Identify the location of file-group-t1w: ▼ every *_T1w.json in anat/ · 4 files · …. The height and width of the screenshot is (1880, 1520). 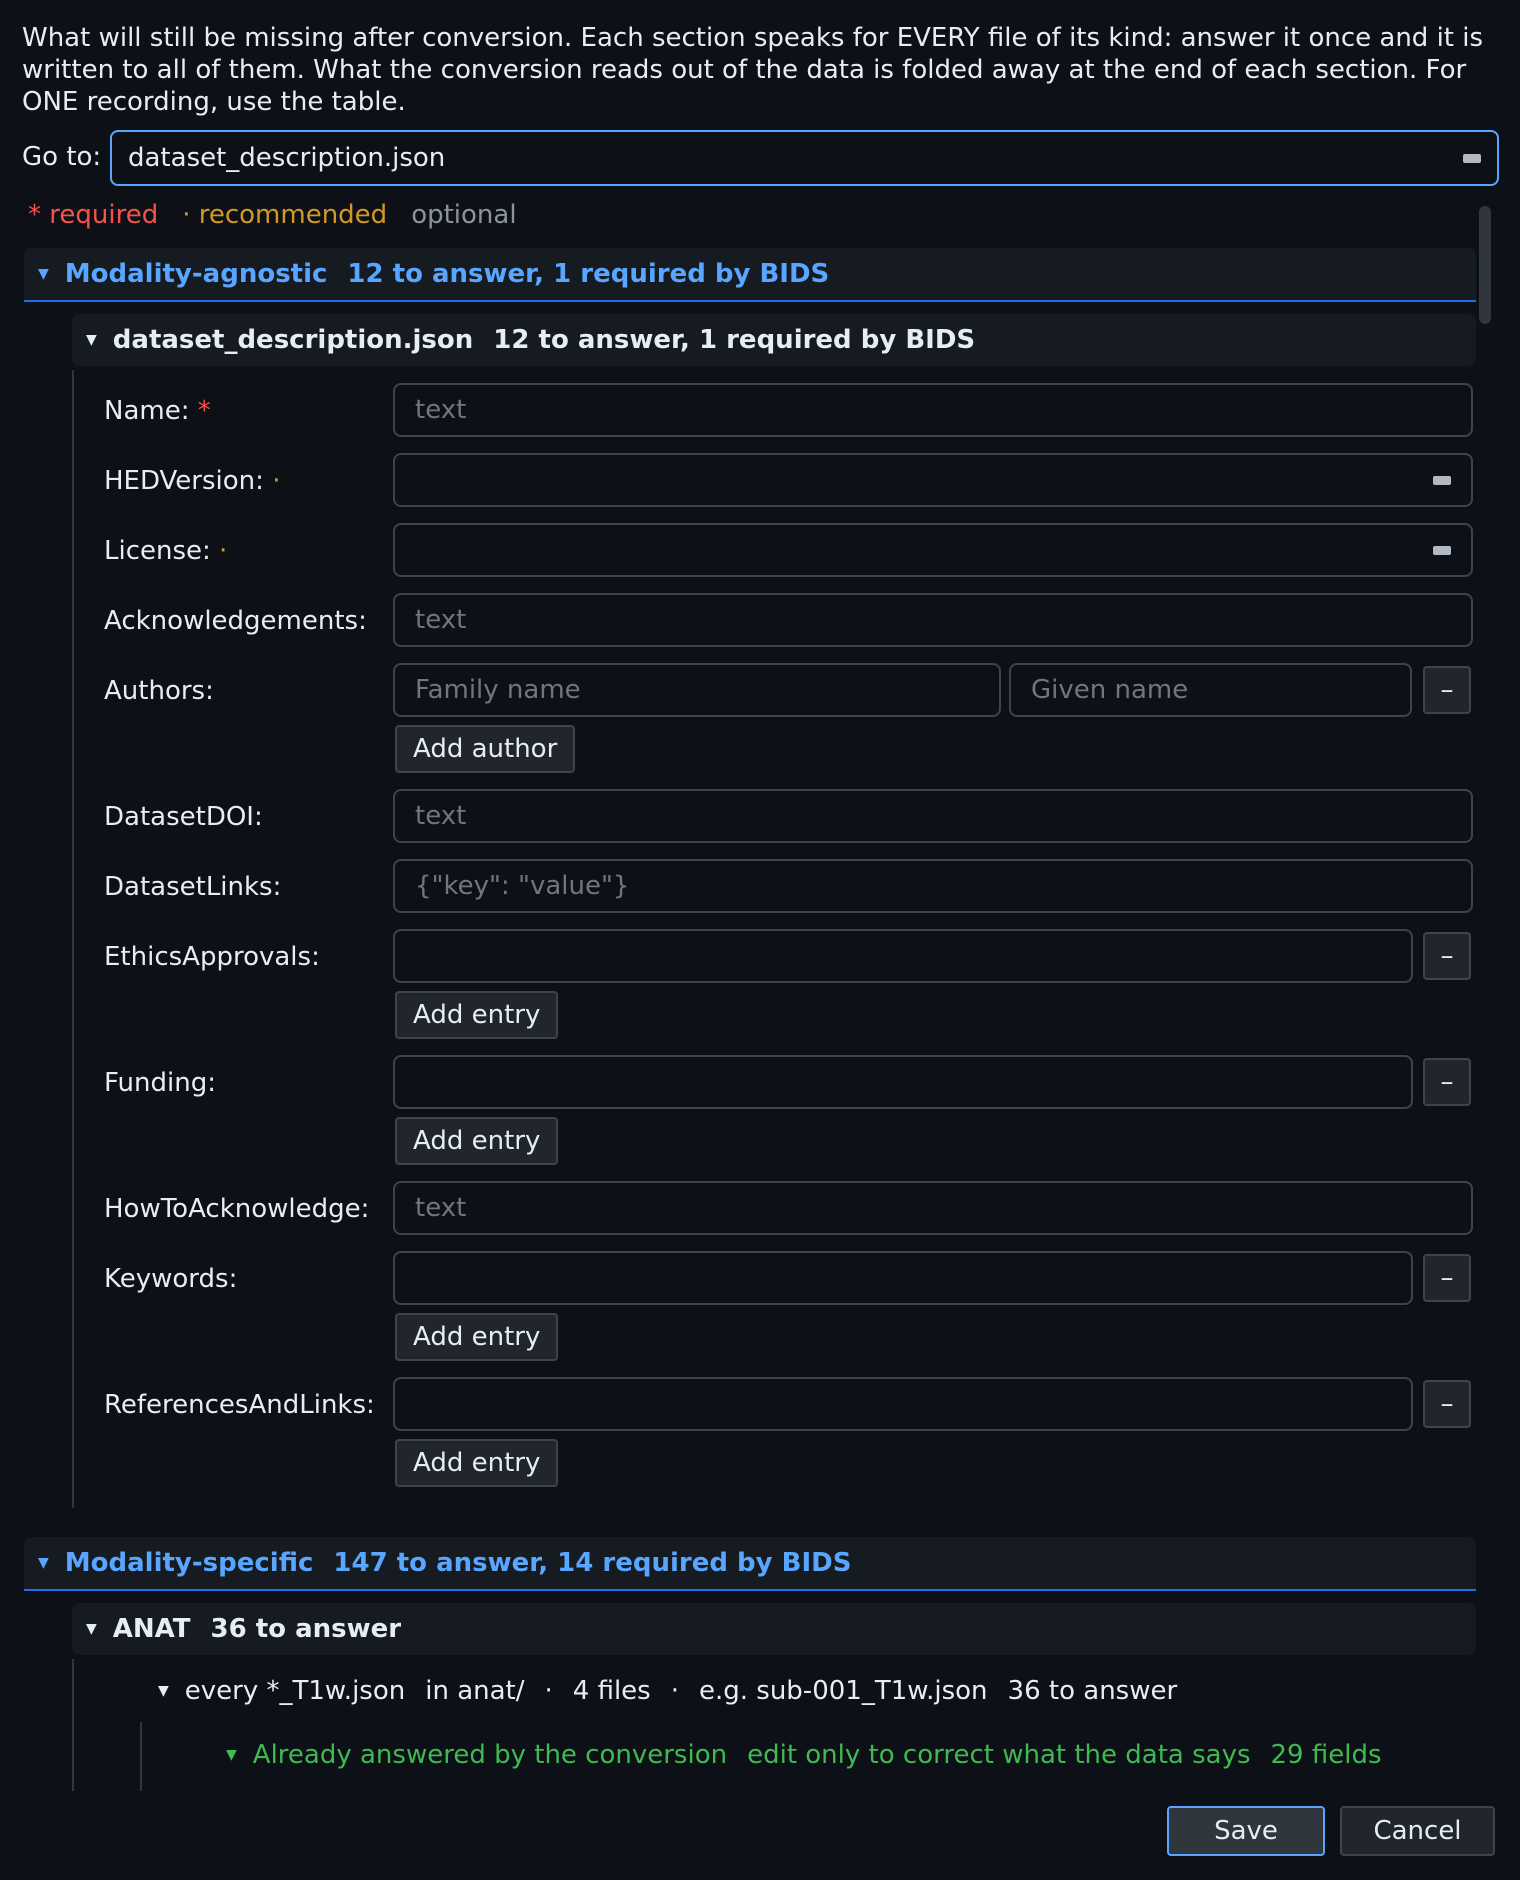
(667, 1691).